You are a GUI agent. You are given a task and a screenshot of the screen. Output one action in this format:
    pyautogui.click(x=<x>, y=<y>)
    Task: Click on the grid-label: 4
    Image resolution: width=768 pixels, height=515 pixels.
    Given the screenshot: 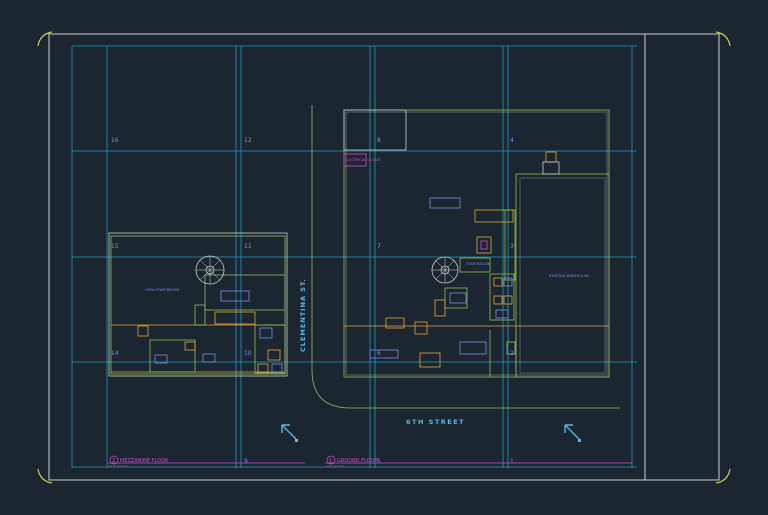 What is the action you would take?
    pyautogui.click(x=512, y=140)
    